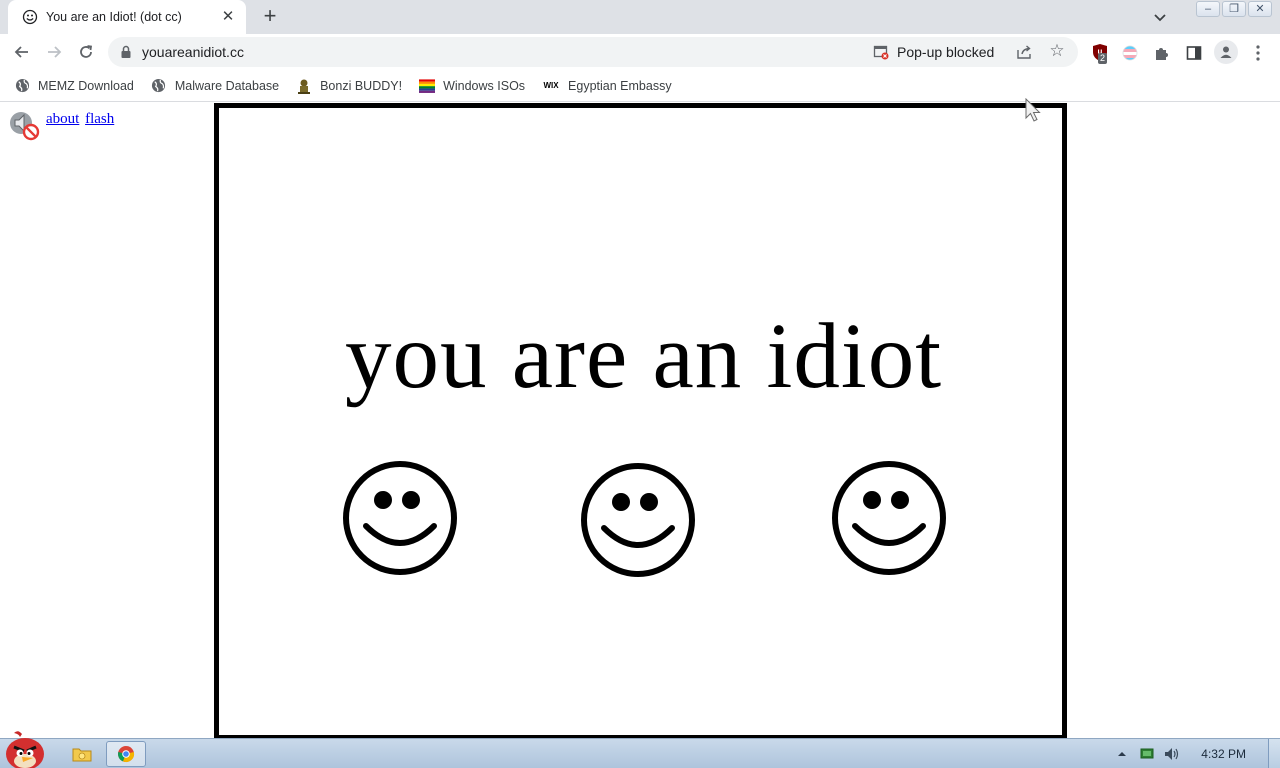  What do you see at coordinates (1025, 52) in the screenshot?
I see `share-icon` at bounding box center [1025, 52].